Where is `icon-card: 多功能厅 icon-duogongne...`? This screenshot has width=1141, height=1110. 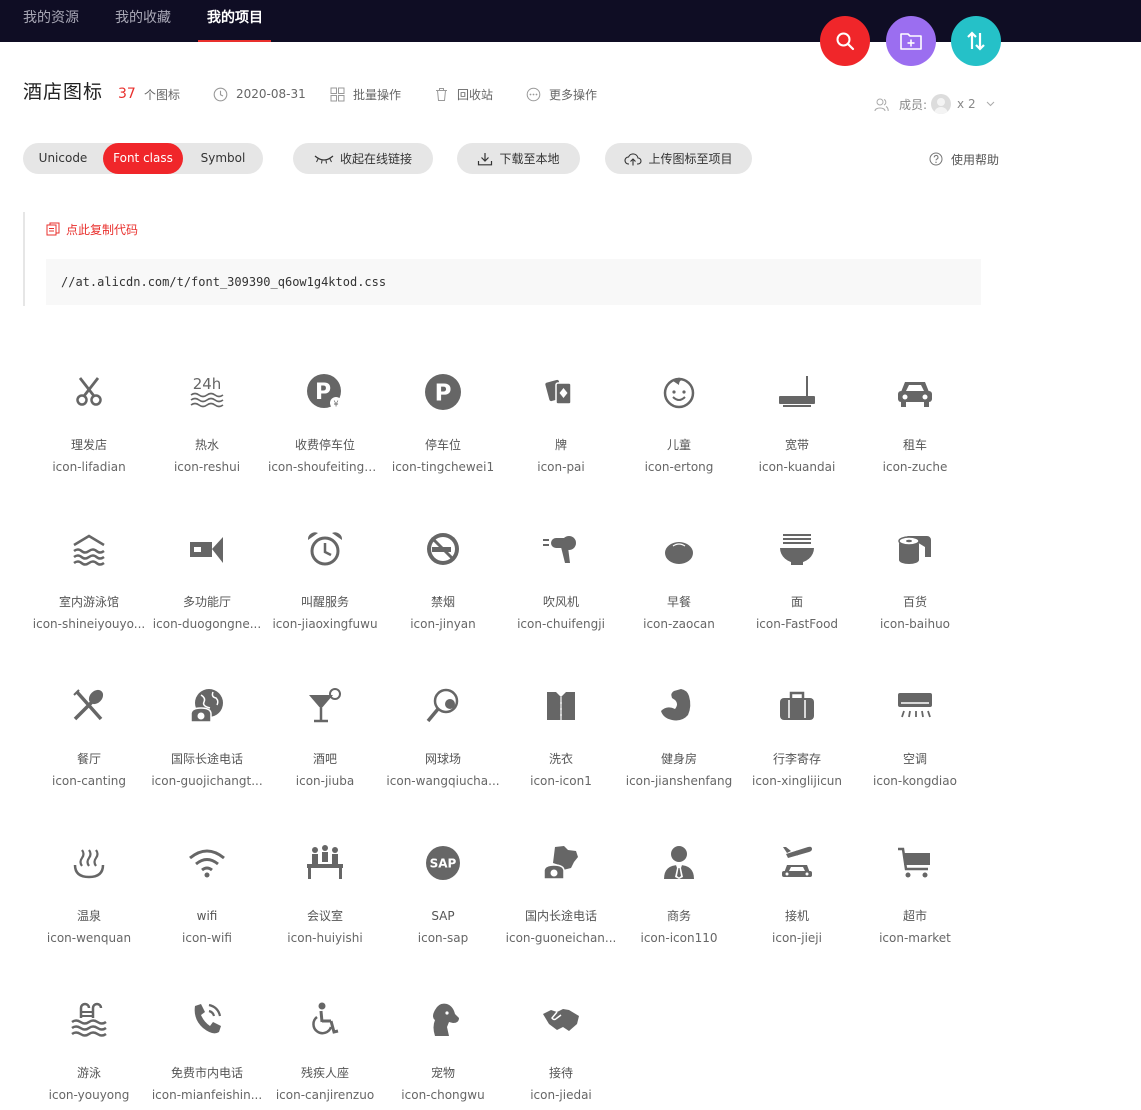
icon-card: 多功能厅 icon-duogongne... is located at coordinates (207, 582).